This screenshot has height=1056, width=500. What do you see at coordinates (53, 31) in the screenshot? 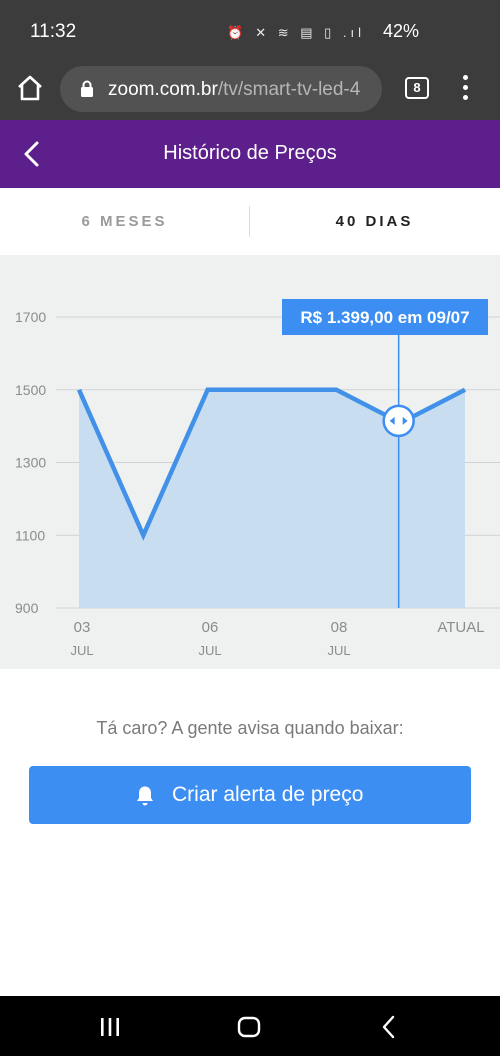
I see `status-time: 11:32` at bounding box center [53, 31].